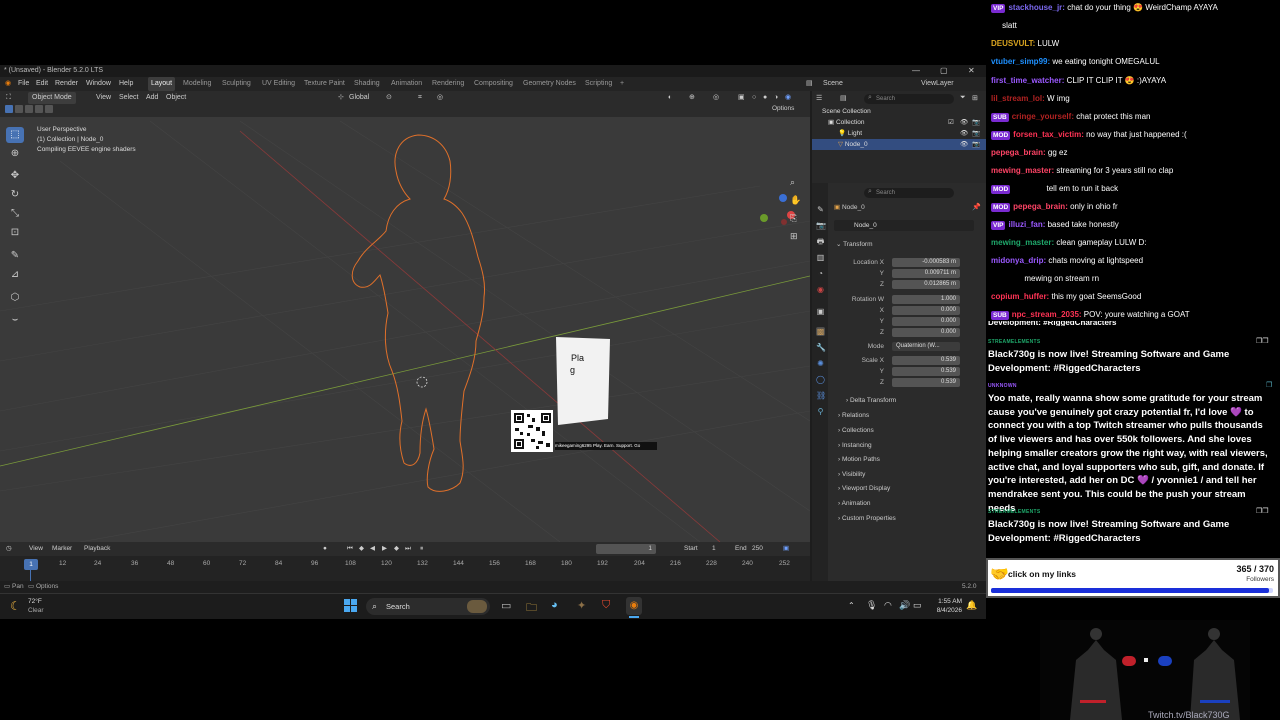 This screenshot has width=1280, height=720. I want to click on tab-geometry-nodes: Geometry Nodes, so click(549, 84).